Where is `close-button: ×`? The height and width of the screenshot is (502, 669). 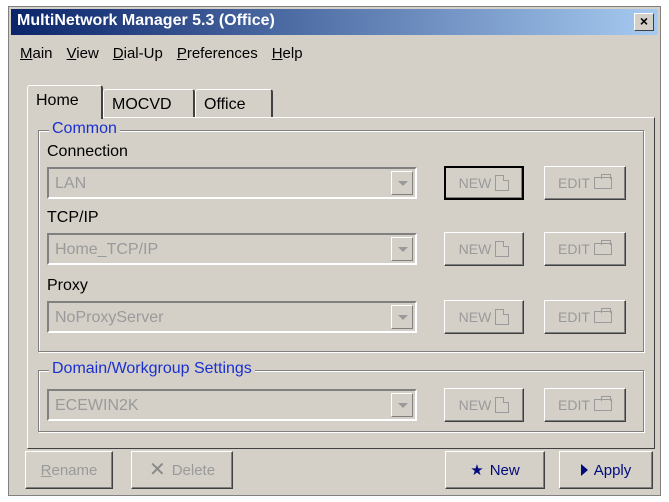 close-button: × is located at coordinates (644, 22).